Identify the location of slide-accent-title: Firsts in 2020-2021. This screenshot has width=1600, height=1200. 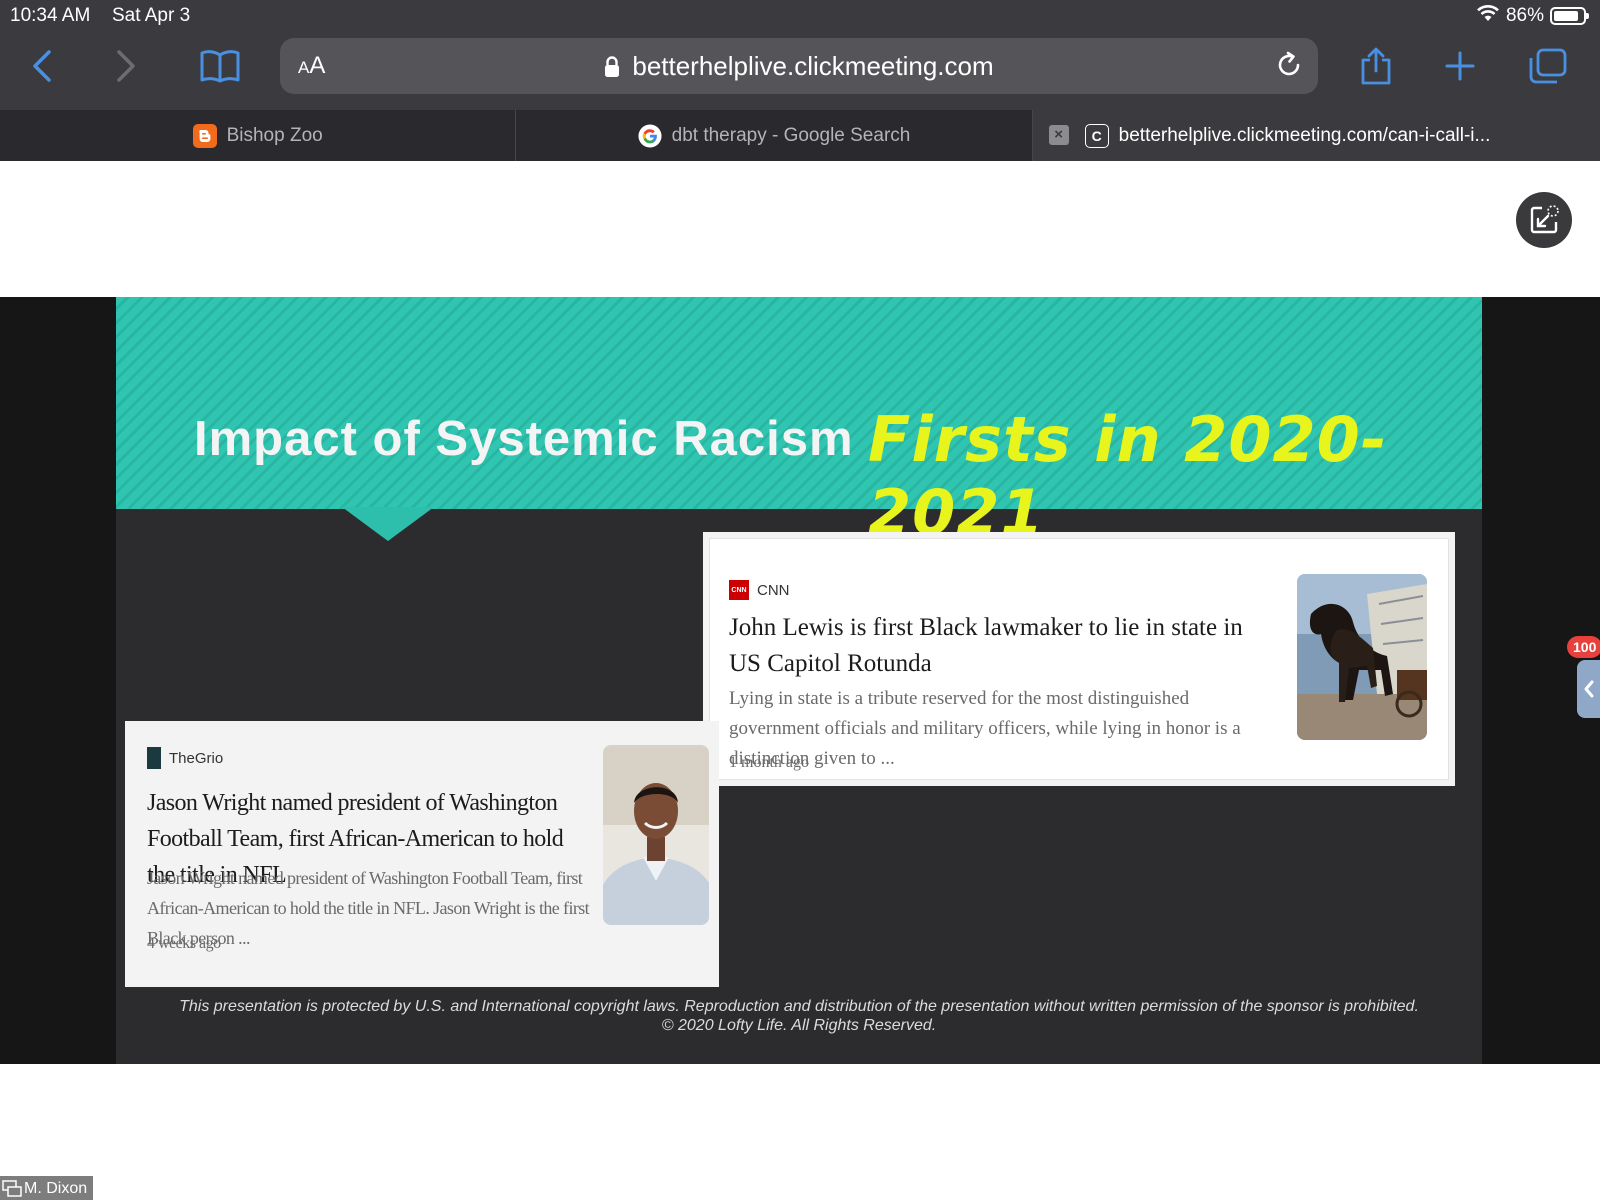
(1128, 476).